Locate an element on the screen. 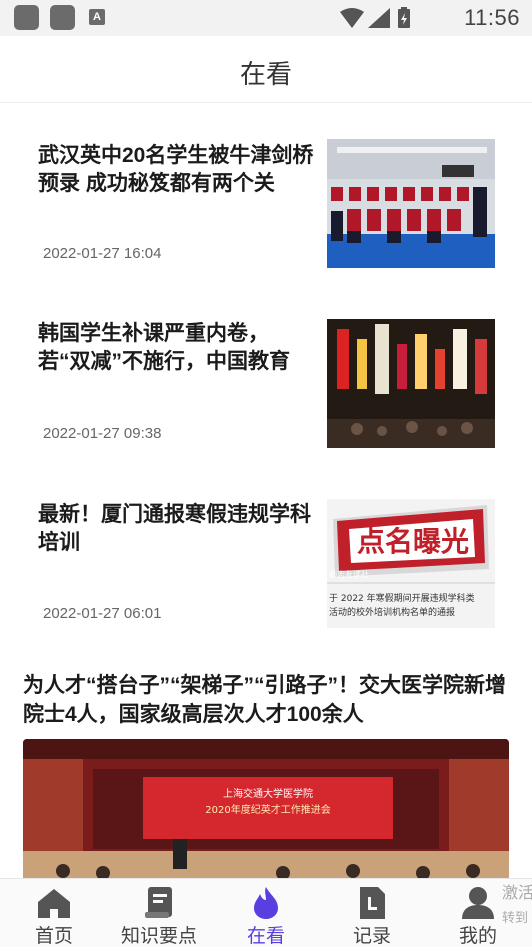  status-icons is located at coordinates (375, 17).